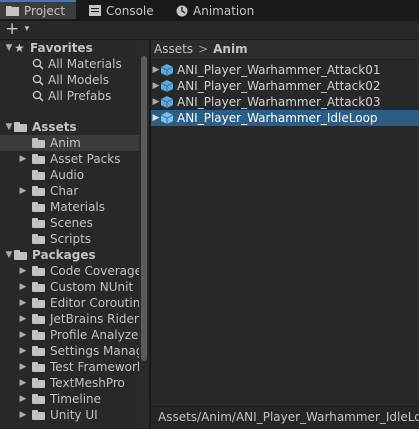 The width and height of the screenshot is (419, 429). I want to click on favorite-item-label: All Prefabs, so click(80, 96).